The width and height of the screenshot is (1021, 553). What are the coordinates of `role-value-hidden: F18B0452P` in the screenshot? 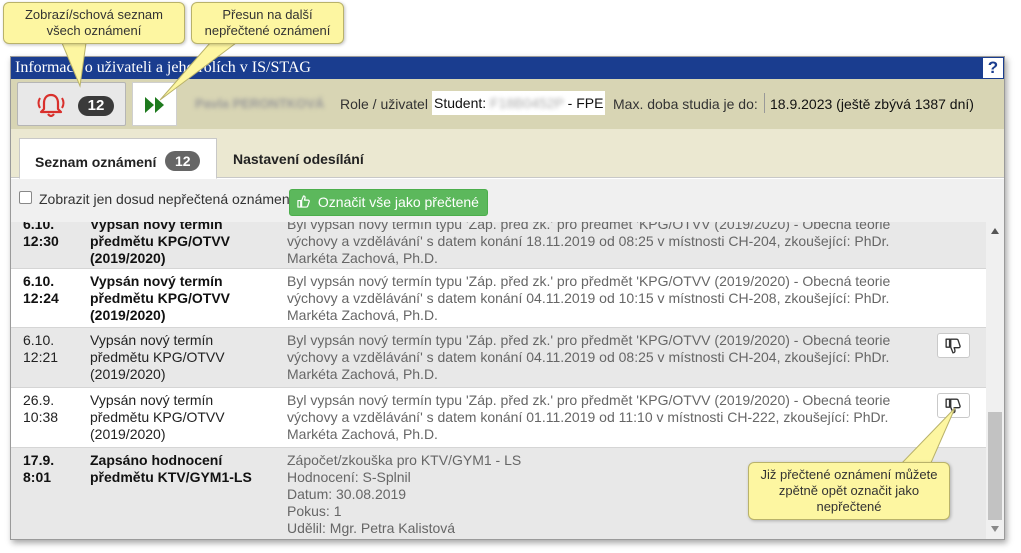 It's located at (527, 103).